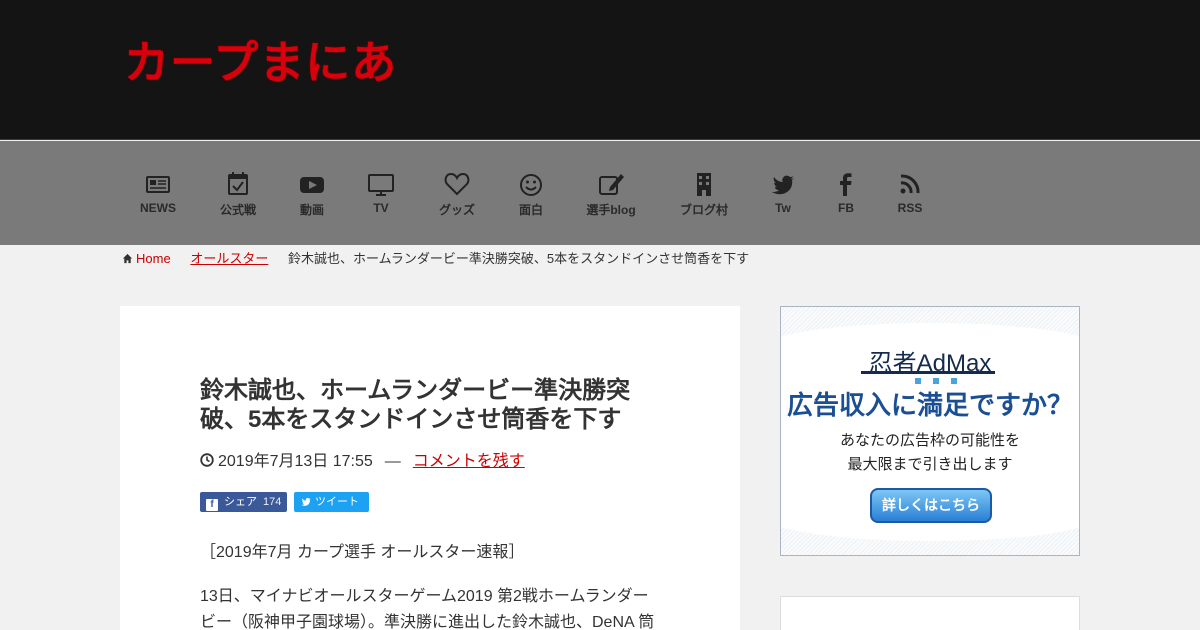  What do you see at coordinates (362, 552) in the screenshot?
I see `article-tagline: ［2019年7月 カープ選手 オールスター速報］` at bounding box center [362, 552].